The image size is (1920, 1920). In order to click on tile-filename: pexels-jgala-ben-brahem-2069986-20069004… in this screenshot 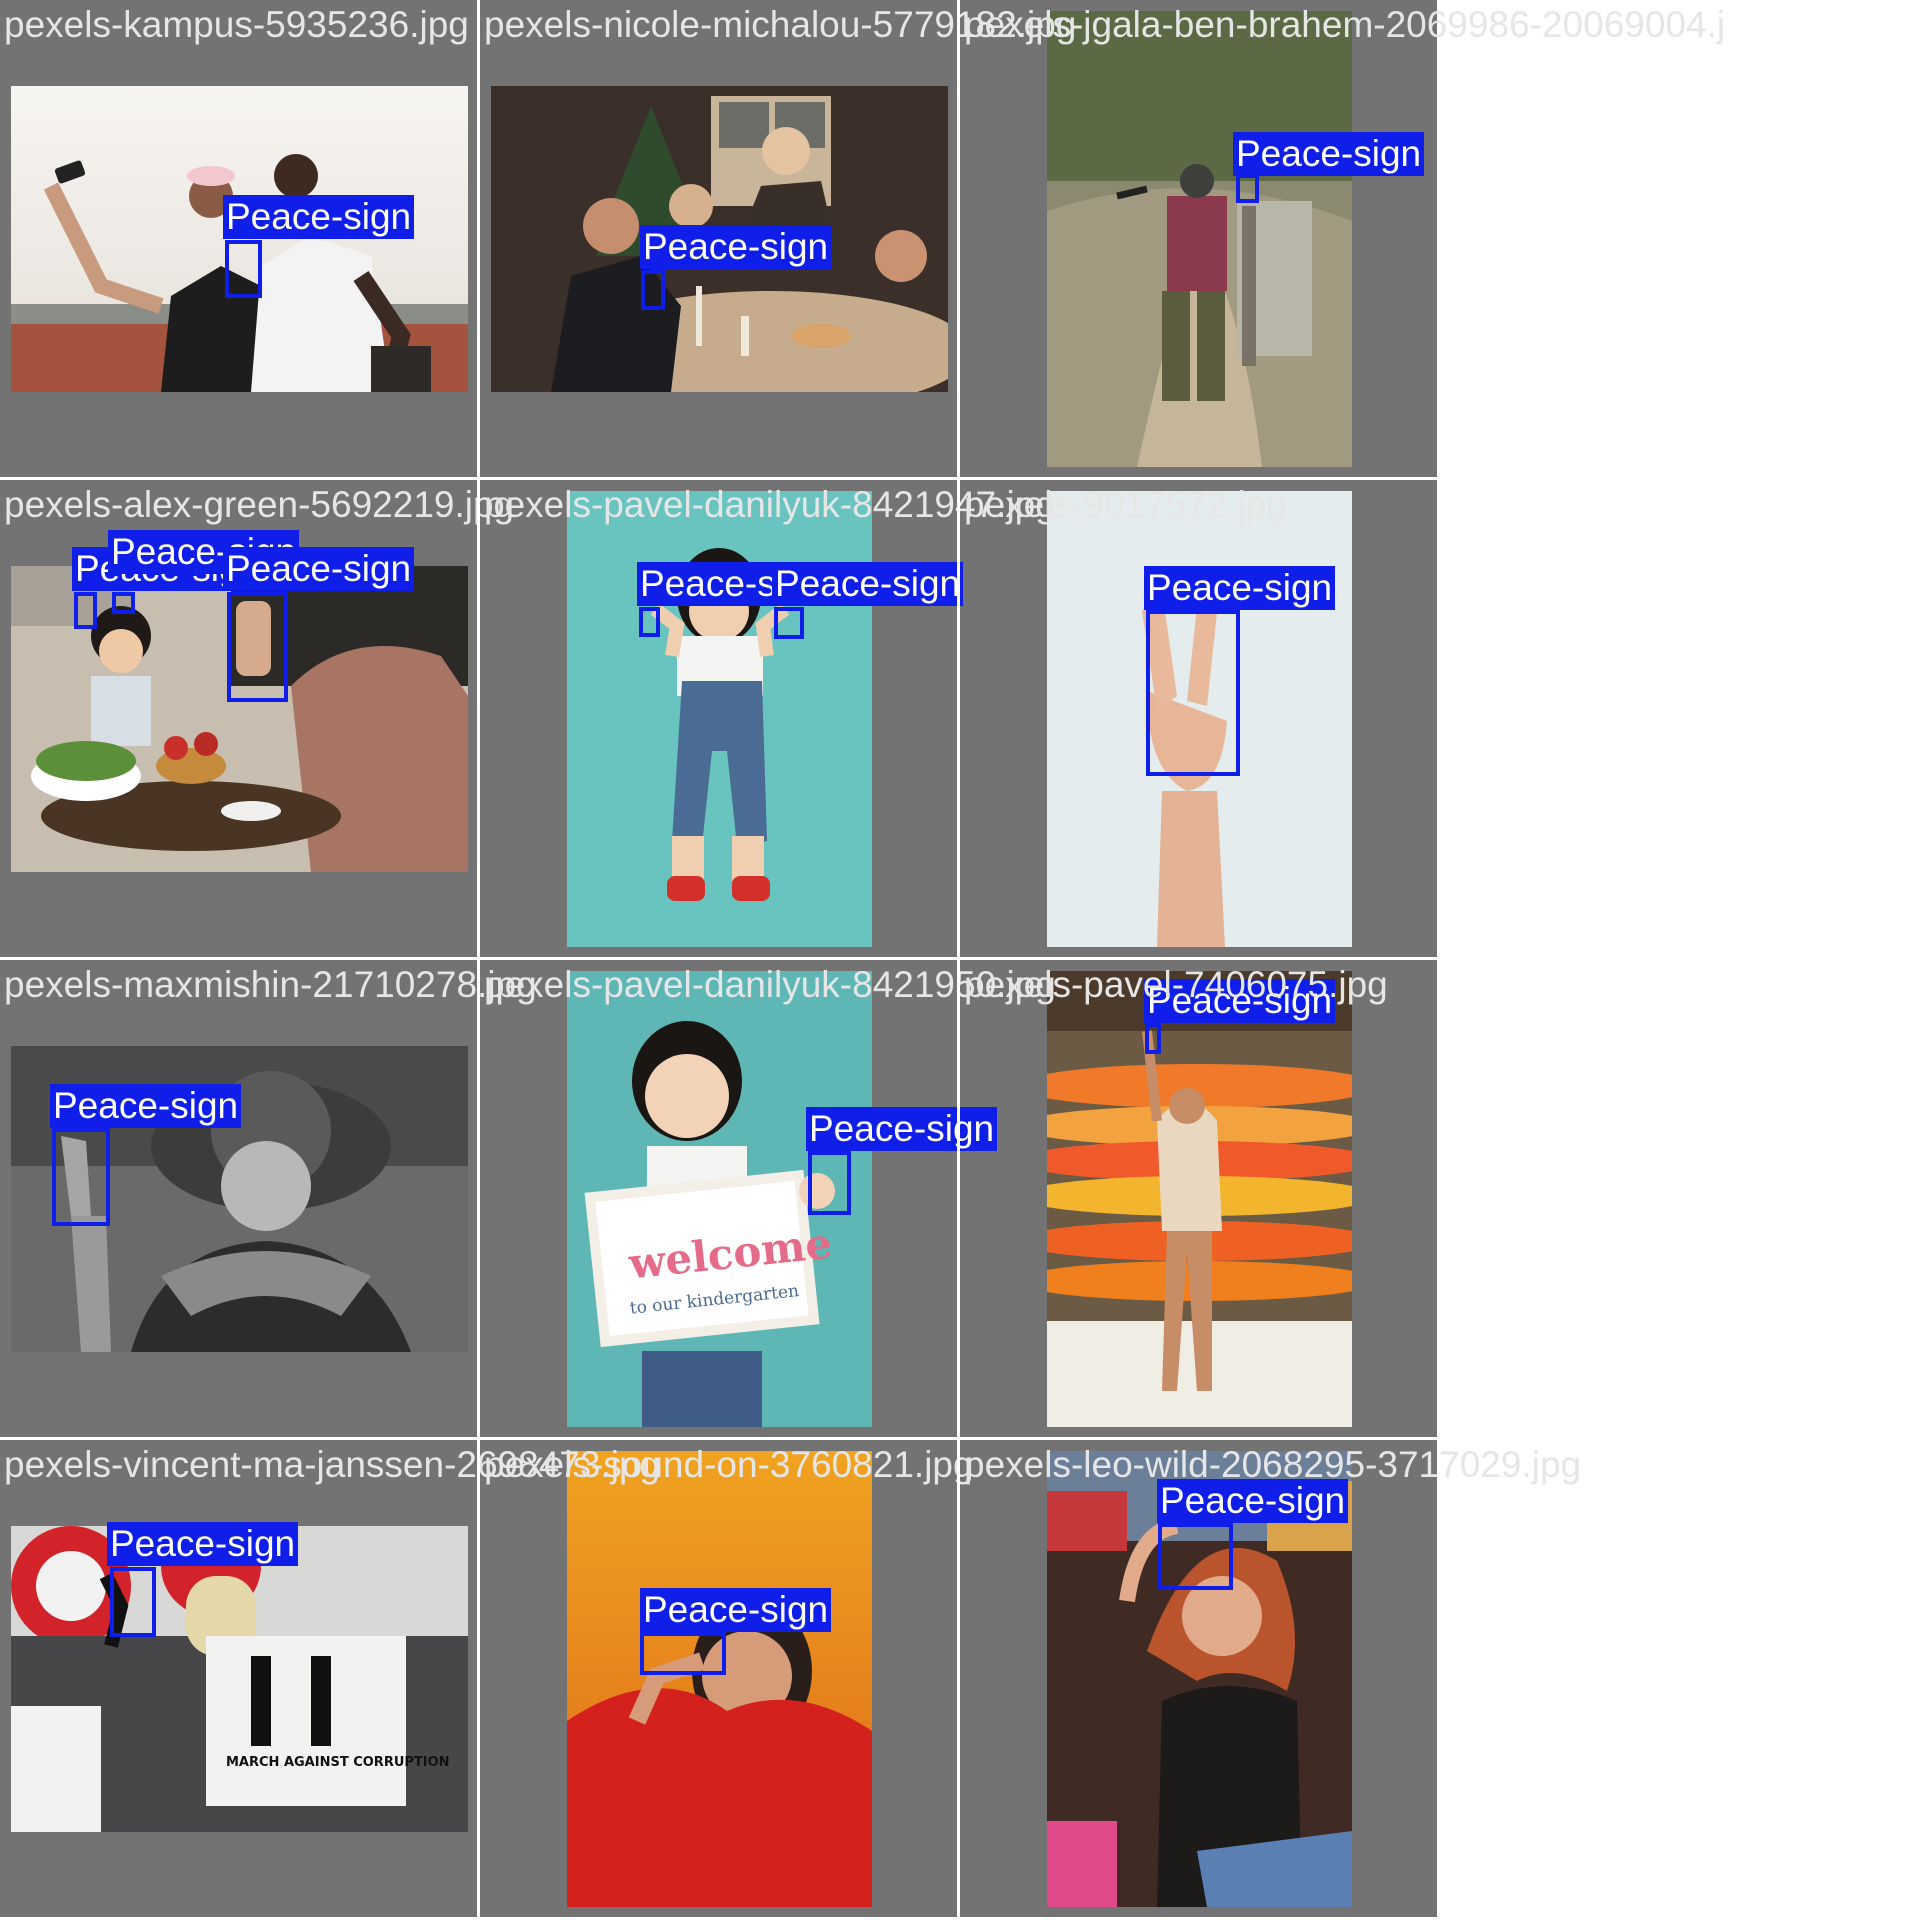, I will do `click(1345, 24)`.